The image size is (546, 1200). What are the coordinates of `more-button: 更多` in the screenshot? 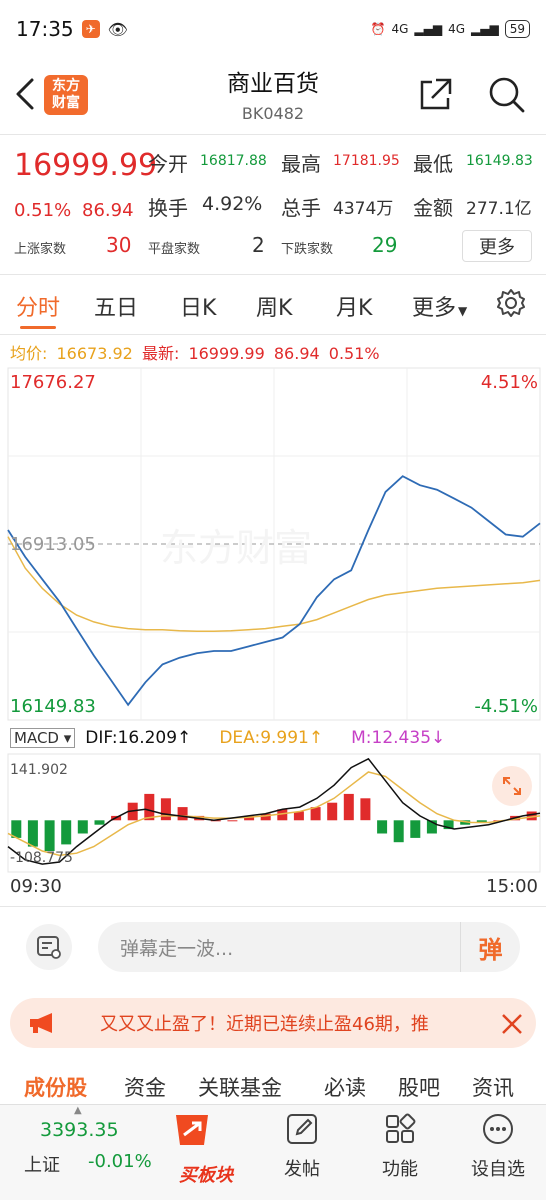 It's located at (497, 246).